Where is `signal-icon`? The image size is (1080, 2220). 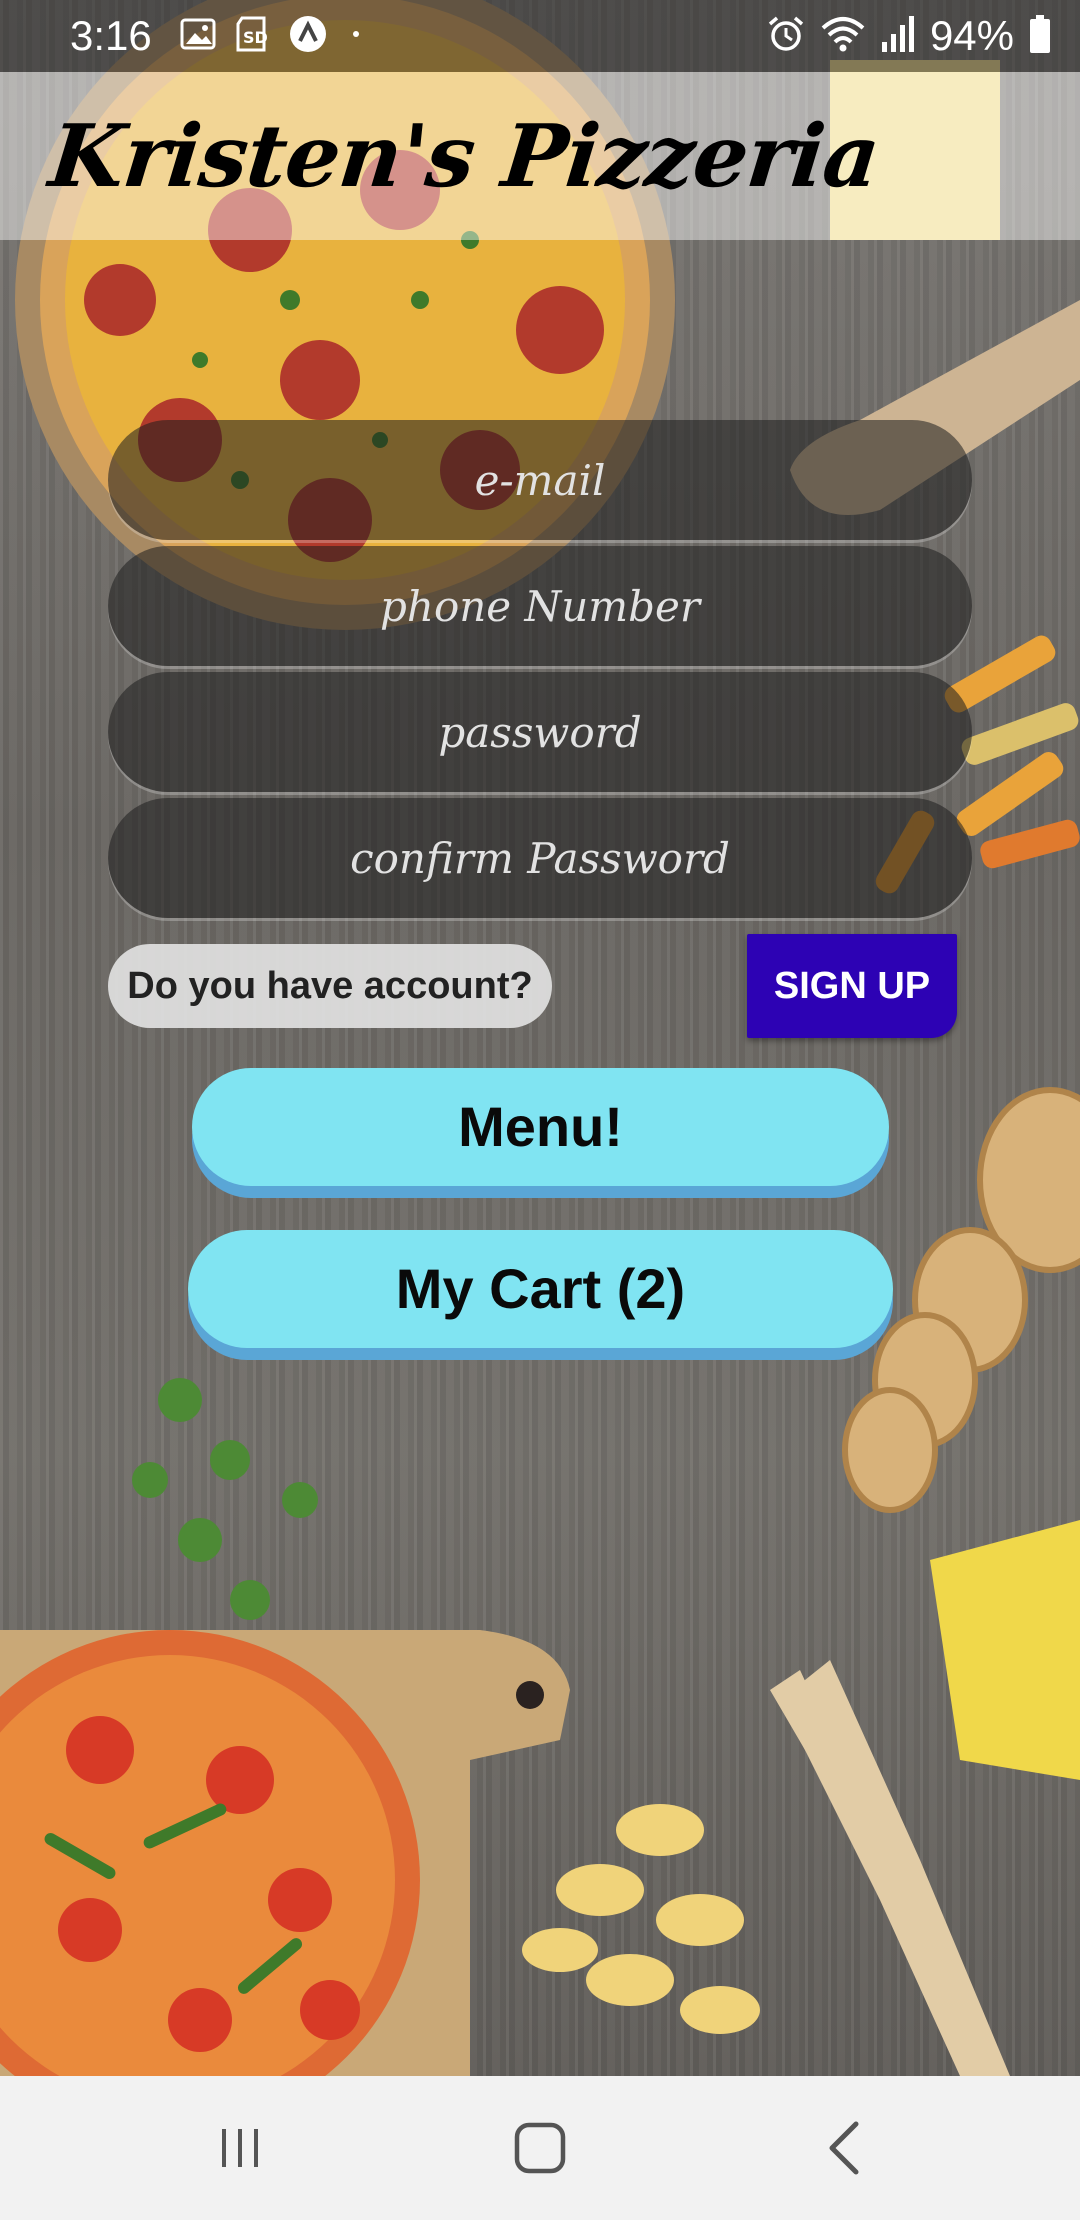
signal-icon is located at coordinates (898, 36).